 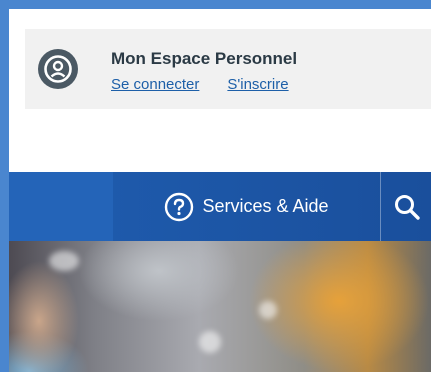 What do you see at coordinates (257, 84) in the screenshot?
I see `register-link: S'inscrire` at bounding box center [257, 84].